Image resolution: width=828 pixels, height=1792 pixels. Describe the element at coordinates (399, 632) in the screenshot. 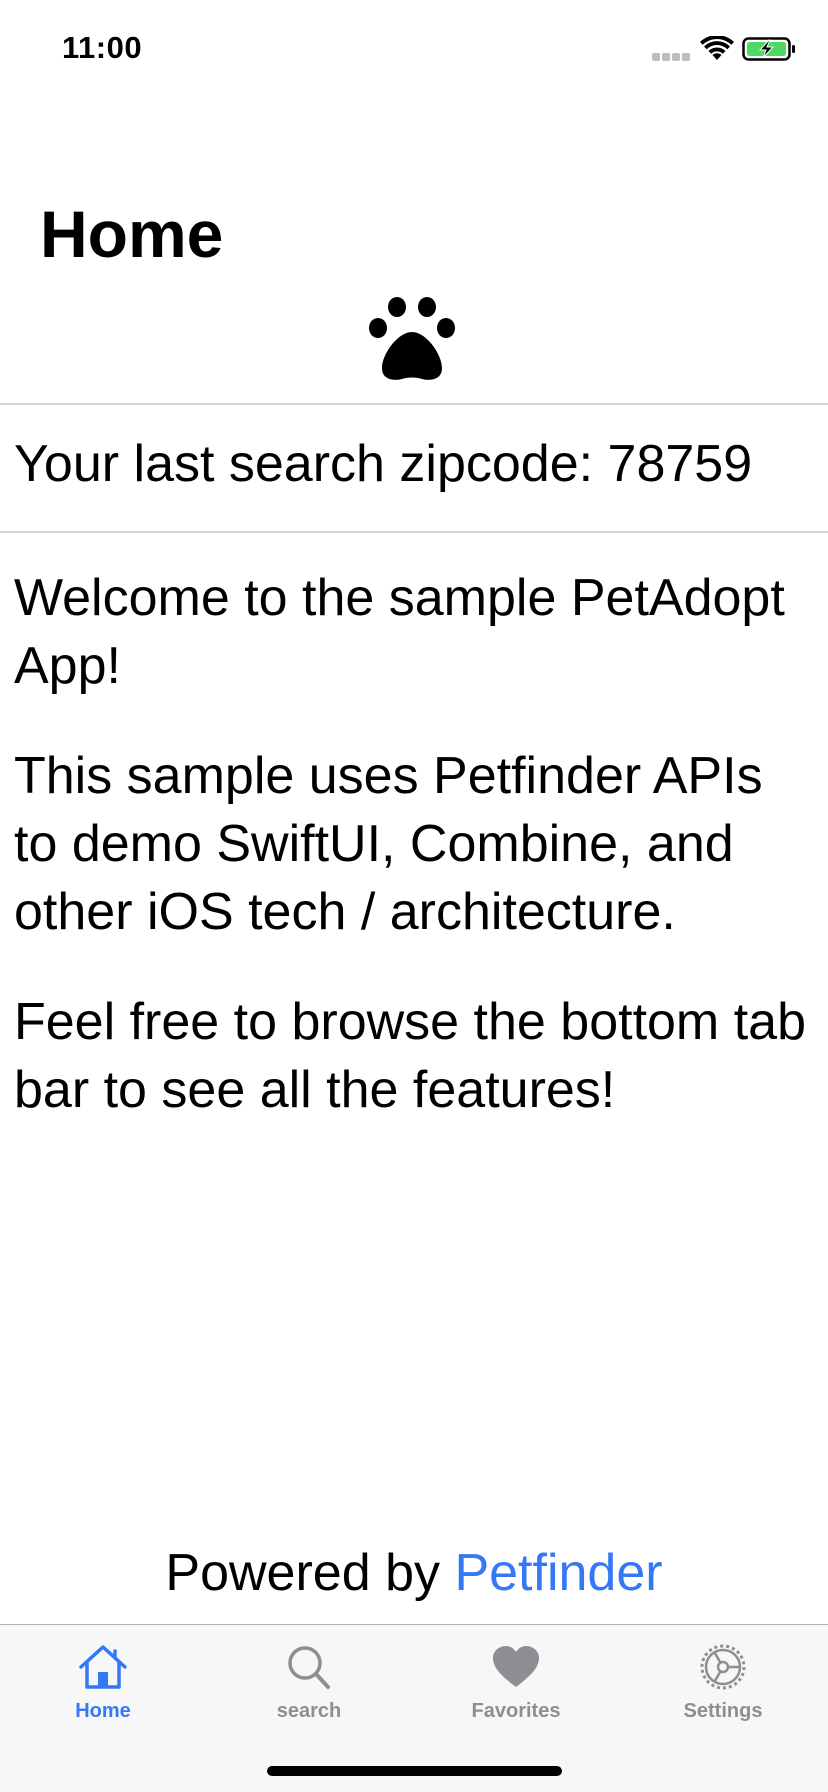

I see `welcome-paragraph: Welcome to the sample PetAdopt App!` at that location.